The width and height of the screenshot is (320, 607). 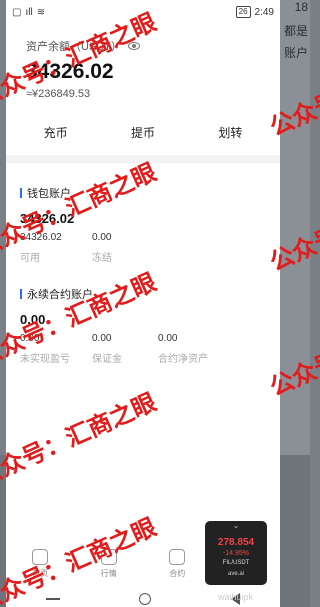 What do you see at coordinates (74, 47) in the screenshot?
I see `asset-label: 资产余额（USDT）` at bounding box center [74, 47].